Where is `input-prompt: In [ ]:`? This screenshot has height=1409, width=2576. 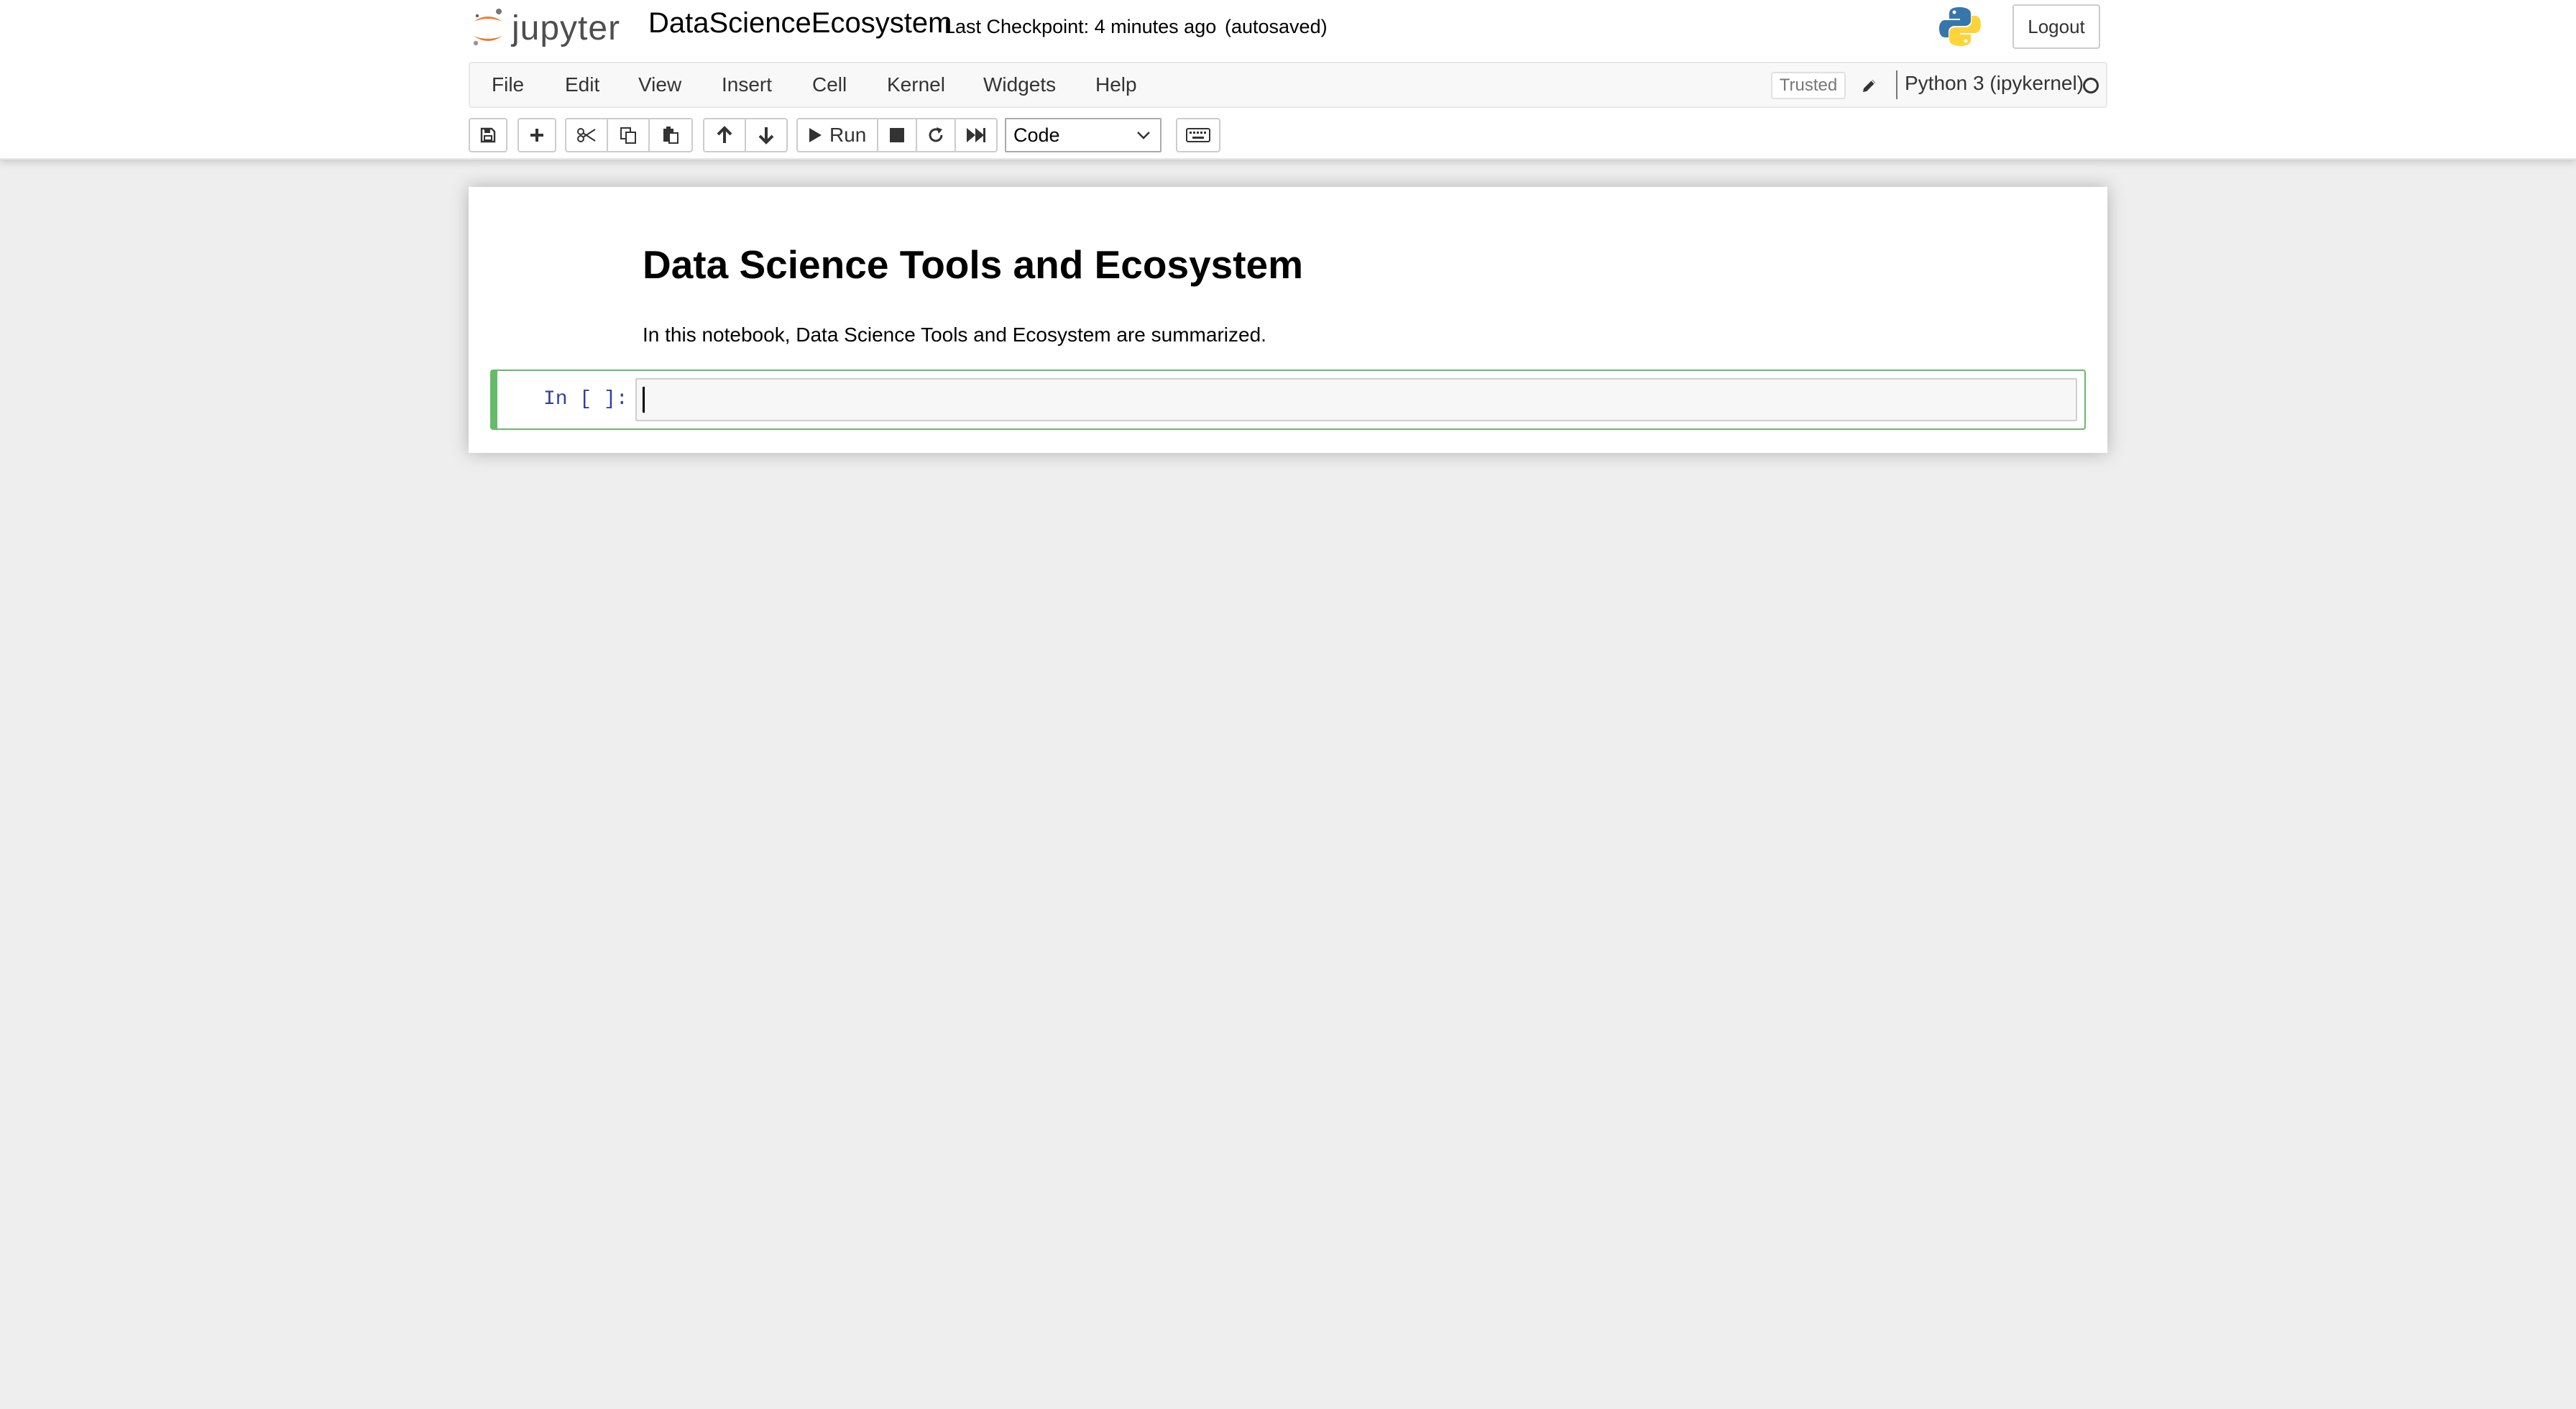 input-prompt: In [ ]: is located at coordinates (585, 399).